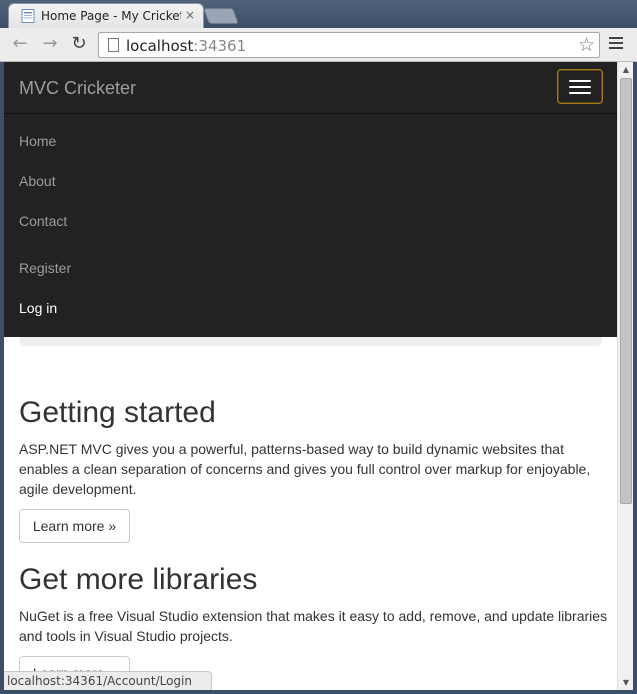 The image size is (637, 694). What do you see at coordinates (160, 46) in the screenshot?
I see `url-host: localhost` at bounding box center [160, 46].